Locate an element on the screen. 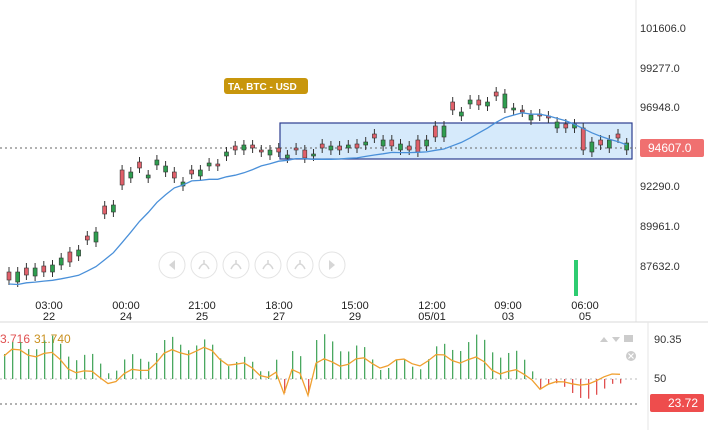 This screenshot has width=708, height=430. osc-axis-mid: 50 is located at coordinates (660, 379).